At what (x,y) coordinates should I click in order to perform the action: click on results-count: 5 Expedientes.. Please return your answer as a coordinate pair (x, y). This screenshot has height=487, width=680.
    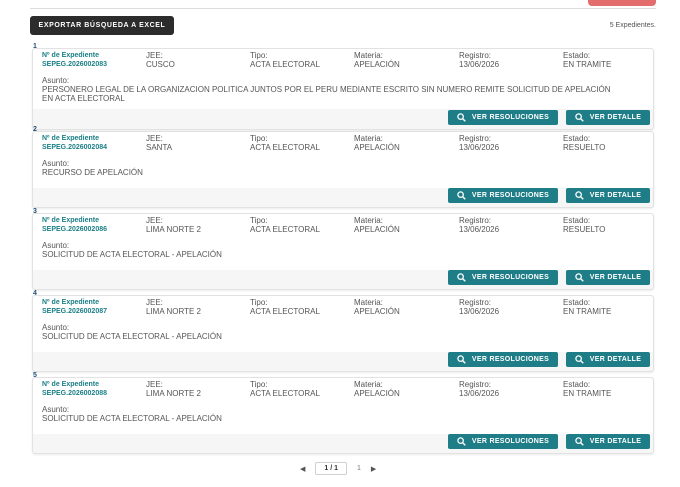
    Looking at the image, I should click on (632, 25).